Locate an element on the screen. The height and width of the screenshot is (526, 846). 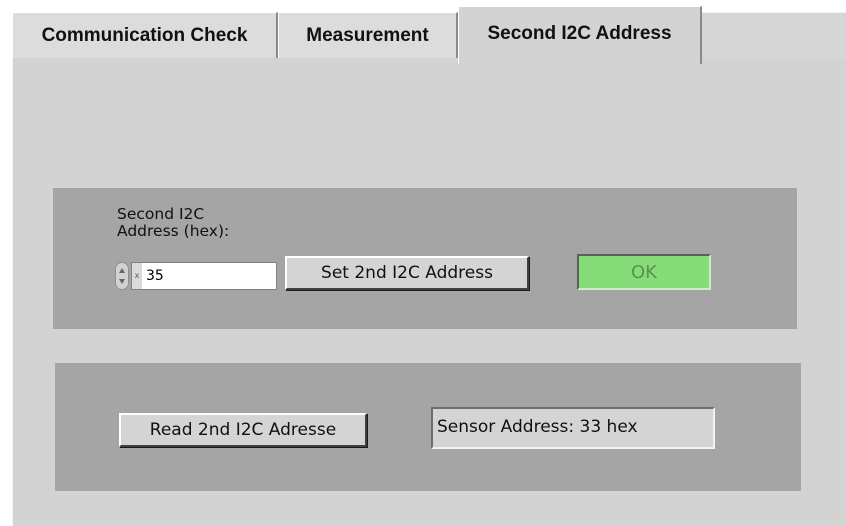
status-led-ok: OK is located at coordinates (644, 272).